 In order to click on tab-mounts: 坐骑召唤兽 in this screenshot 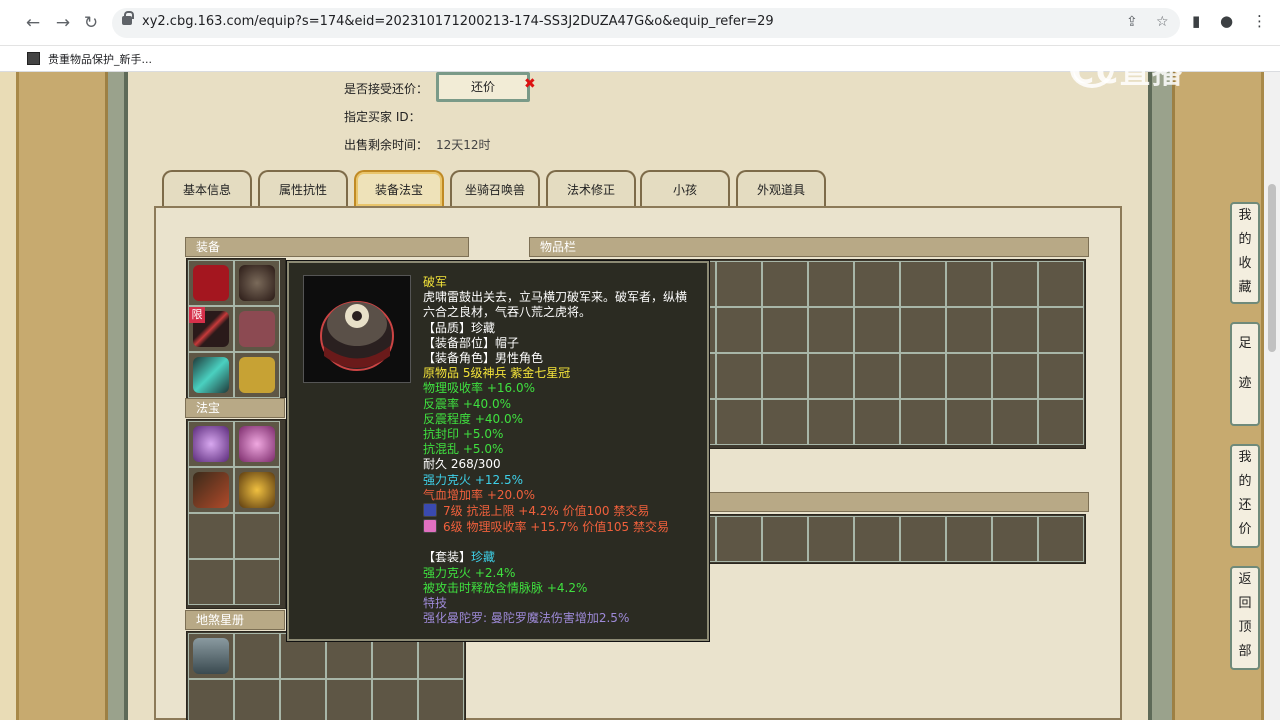, I will do `click(495, 188)`.